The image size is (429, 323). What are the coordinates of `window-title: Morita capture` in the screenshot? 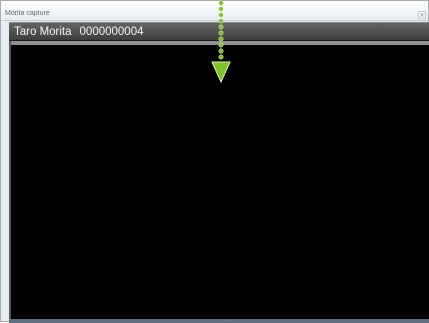 It's located at (27, 13).